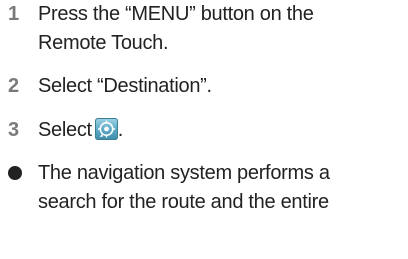 This screenshot has height=259, width=408. What do you see at coordinates (106, 129) in the screenshot?
I see `route-search-icon` at bounding box center [106, 129].